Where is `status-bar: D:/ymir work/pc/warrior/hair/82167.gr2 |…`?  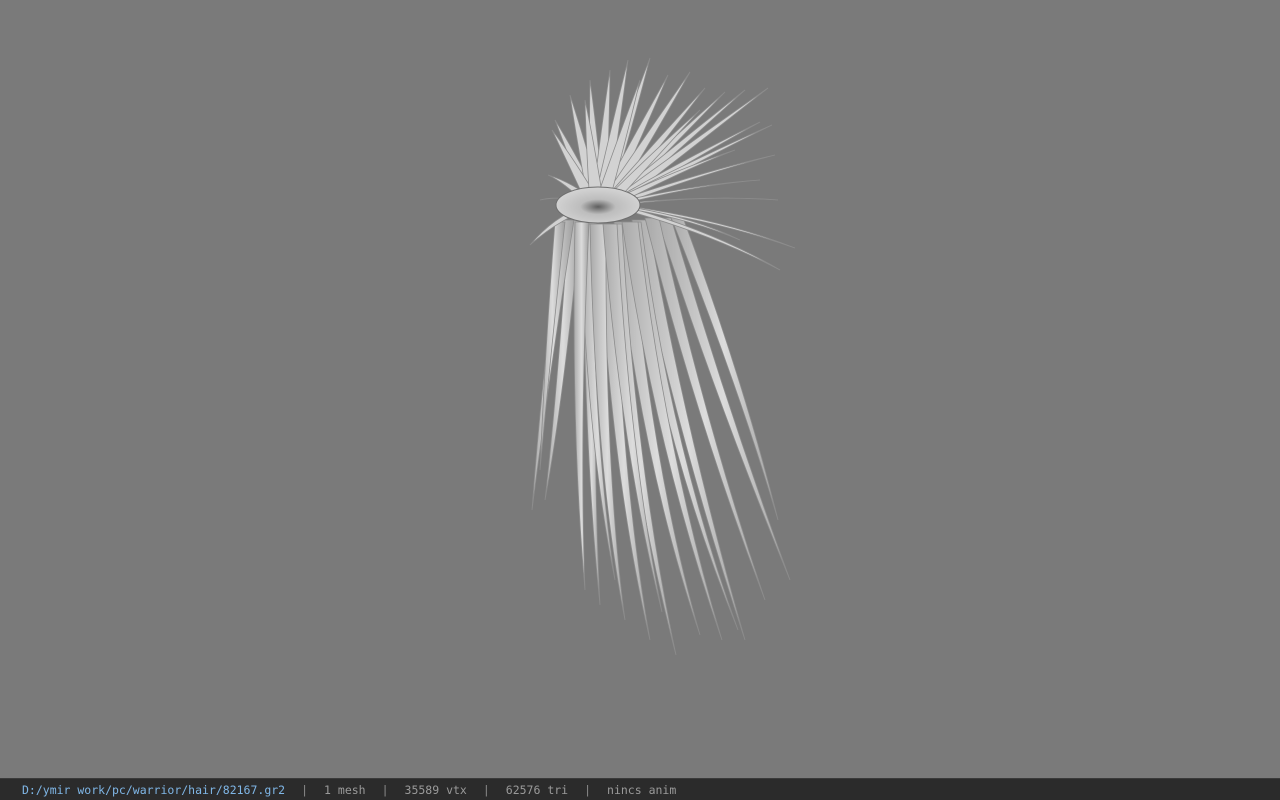 status-bar: D:/ymir work/pc/warrior/hair/82167.gr2 |… is located at coordinates (640, 789).